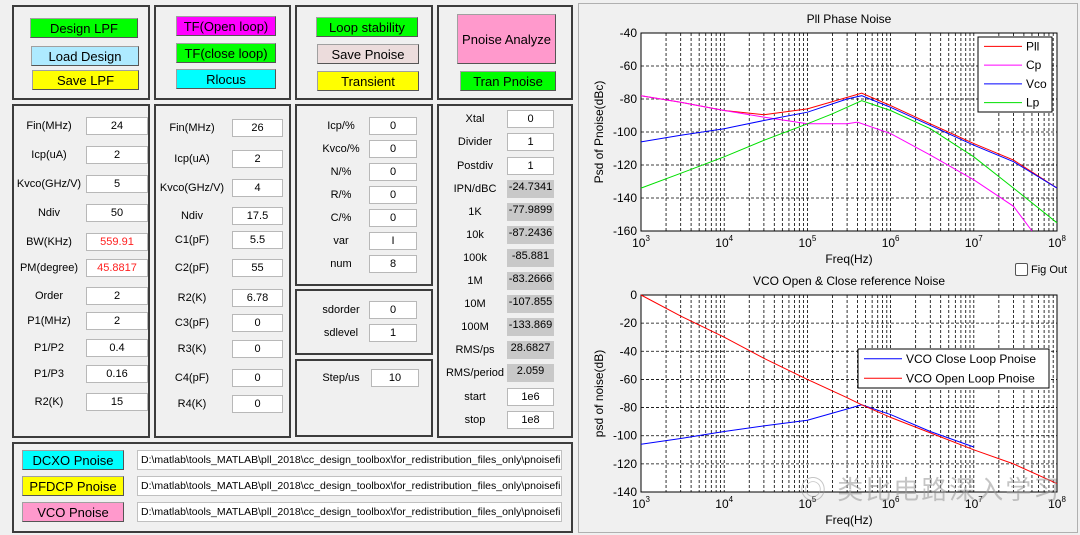  Describe the element at coordinates (257, 298) in the screenshot. I see `r2-k-field: 6.78` at that location.